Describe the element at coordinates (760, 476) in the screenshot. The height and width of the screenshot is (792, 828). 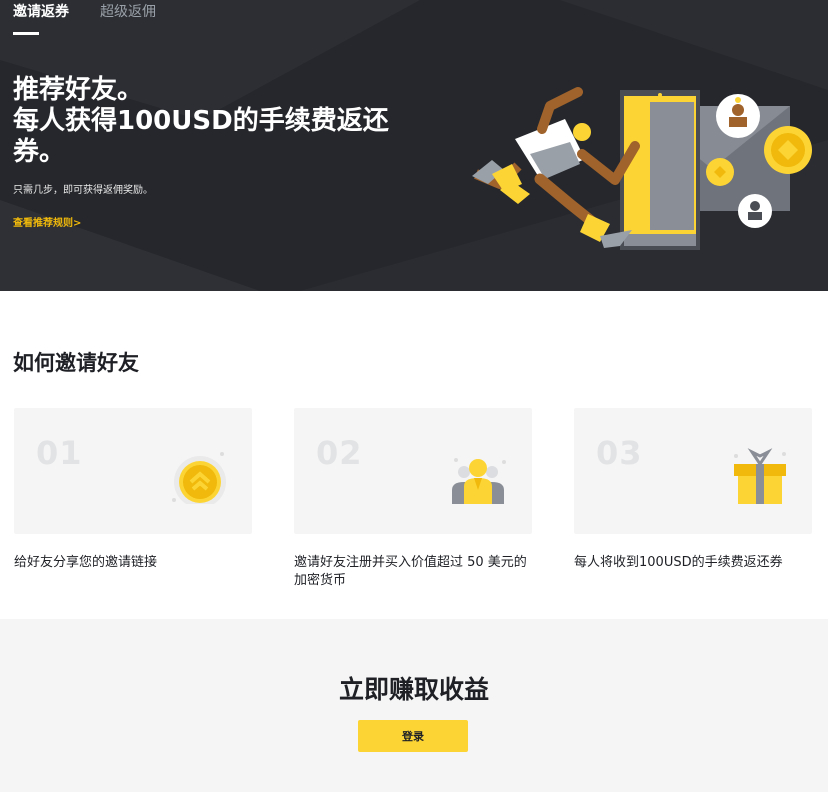
I see `gift-icon` at that location.